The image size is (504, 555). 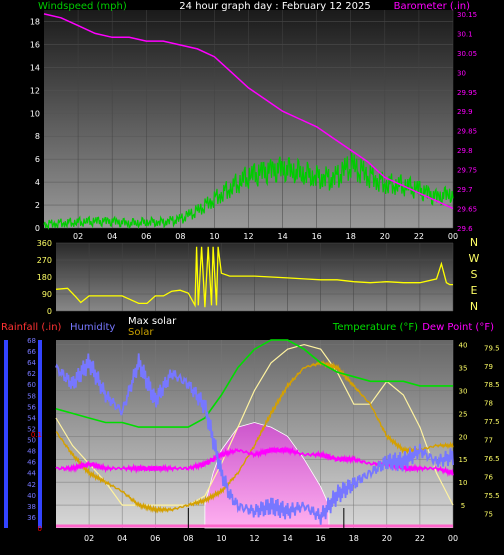 I want to click on temperature-tick: 75.5, so click(x=492, y=496).